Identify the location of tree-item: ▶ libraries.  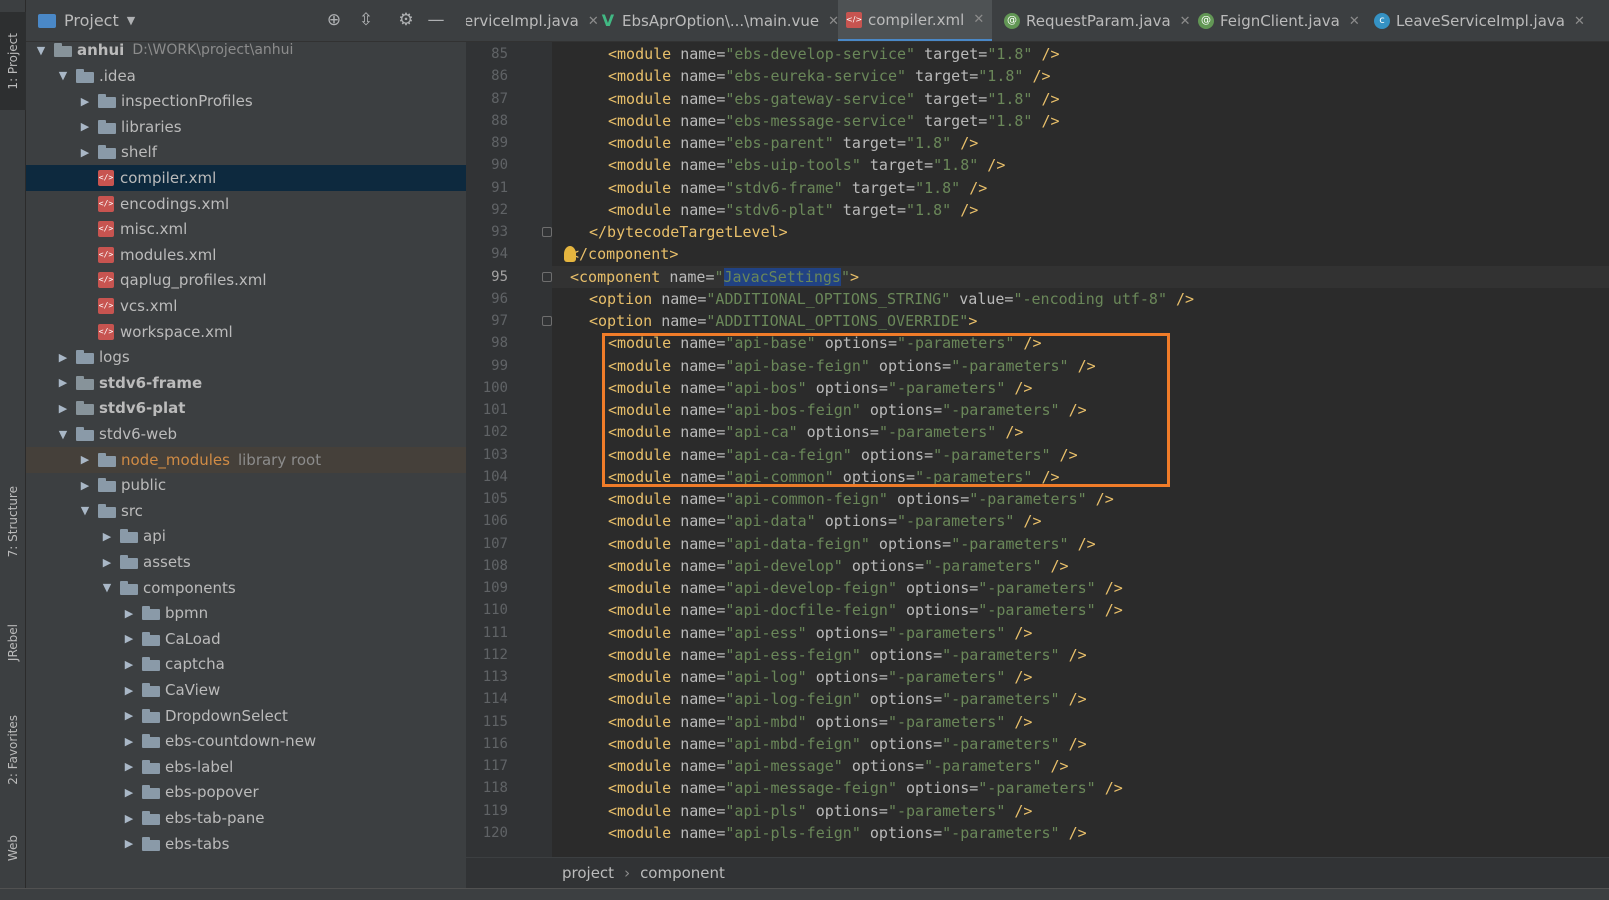
(246, 127).